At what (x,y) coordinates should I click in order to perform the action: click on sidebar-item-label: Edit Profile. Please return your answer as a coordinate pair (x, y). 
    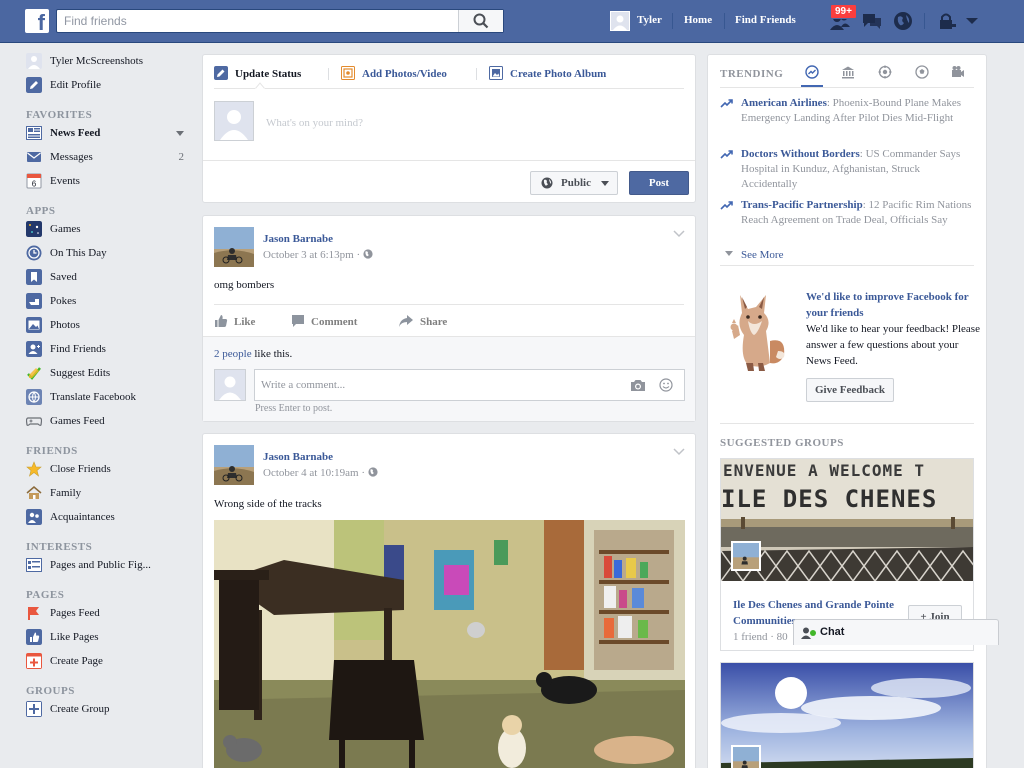
    Looking at the image, I should click on (76, 85).